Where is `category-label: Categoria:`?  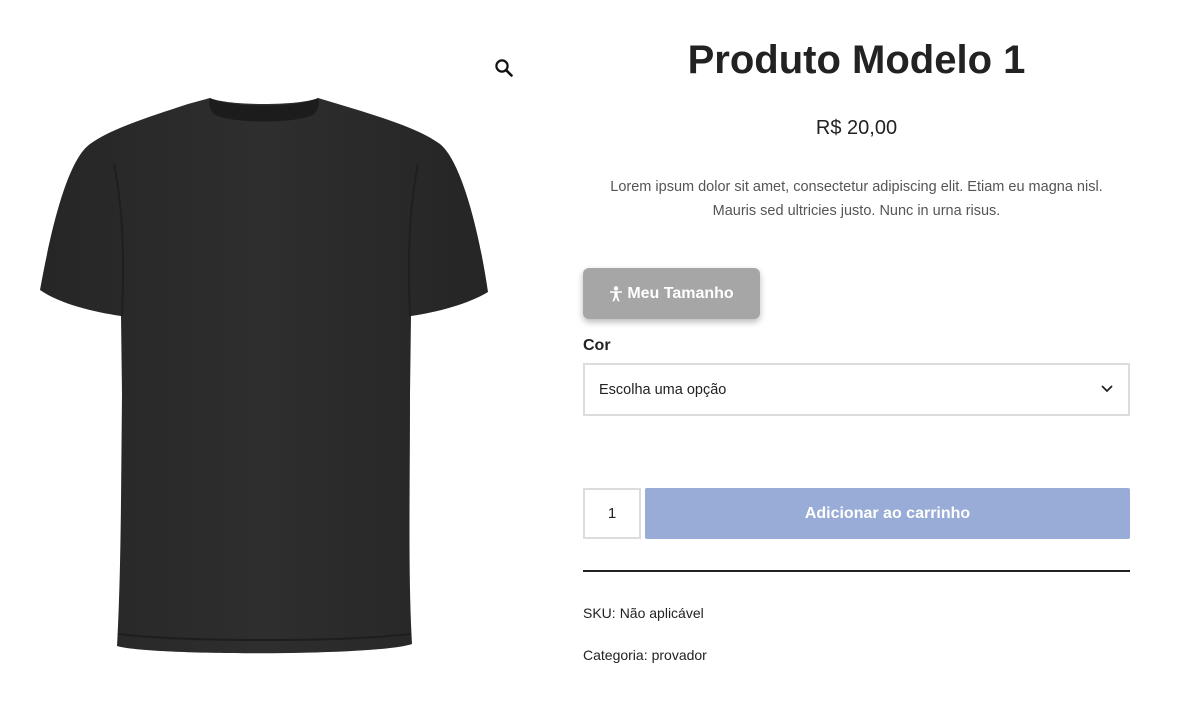
category-label: Categoria: is located at coordinates (615, 655).